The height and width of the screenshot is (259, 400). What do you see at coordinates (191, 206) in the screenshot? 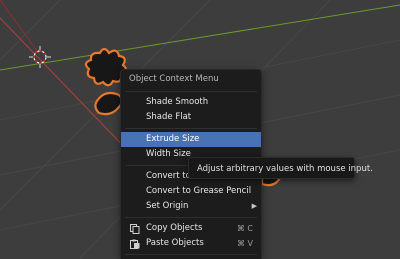
I see `menu-item-set-origin: Set Origin ▶` at bounding box center [191, 206].